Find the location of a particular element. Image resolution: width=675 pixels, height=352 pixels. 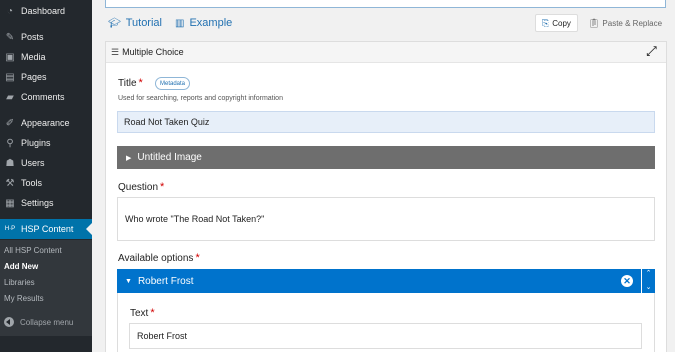

sidebar-item-tools: ⚒ Tools is located at coordinates (46, 183).